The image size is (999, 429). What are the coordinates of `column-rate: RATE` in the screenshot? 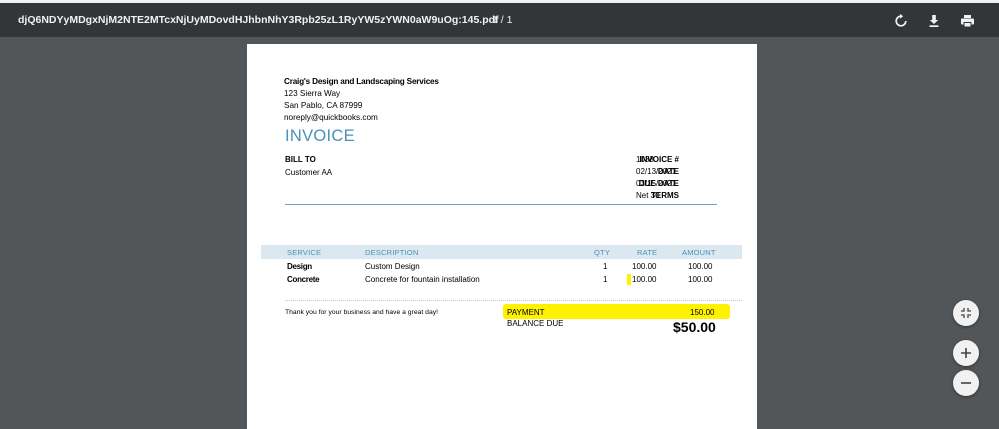 It's located at (647, 252).